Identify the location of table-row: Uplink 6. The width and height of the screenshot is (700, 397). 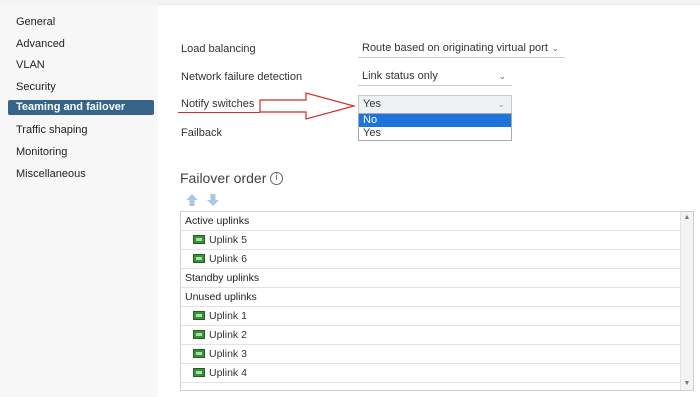
(431, 259).